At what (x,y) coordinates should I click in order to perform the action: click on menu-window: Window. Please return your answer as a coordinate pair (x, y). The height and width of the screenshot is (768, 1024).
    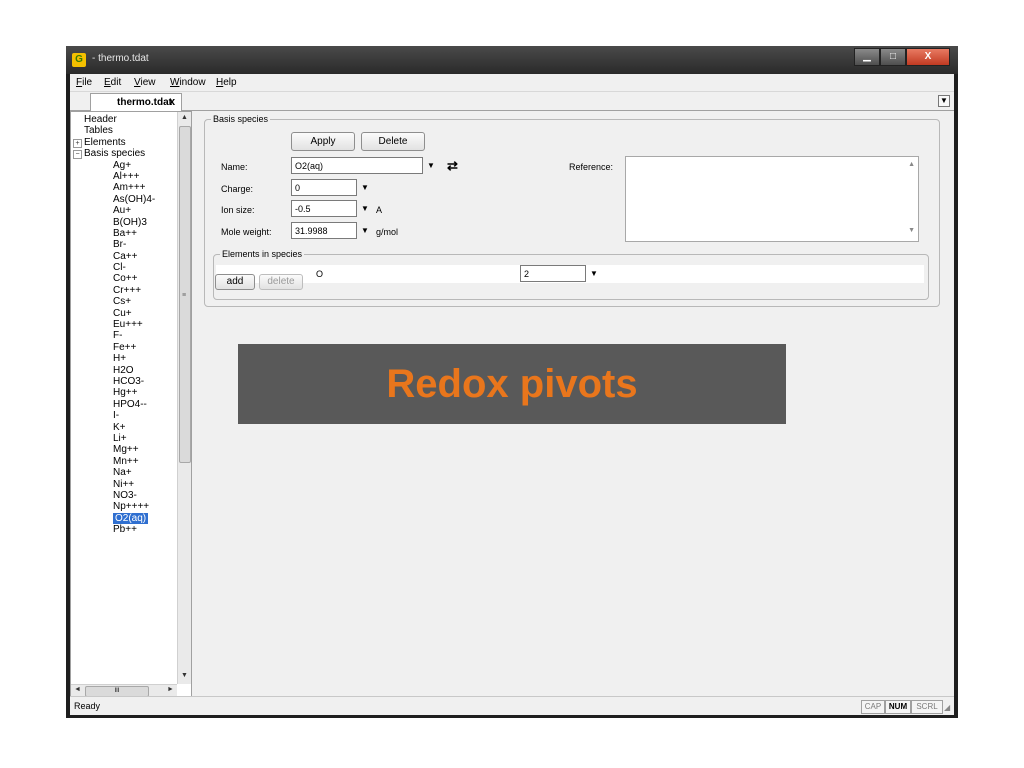
    Looking at the image, I should click on (188, 82).